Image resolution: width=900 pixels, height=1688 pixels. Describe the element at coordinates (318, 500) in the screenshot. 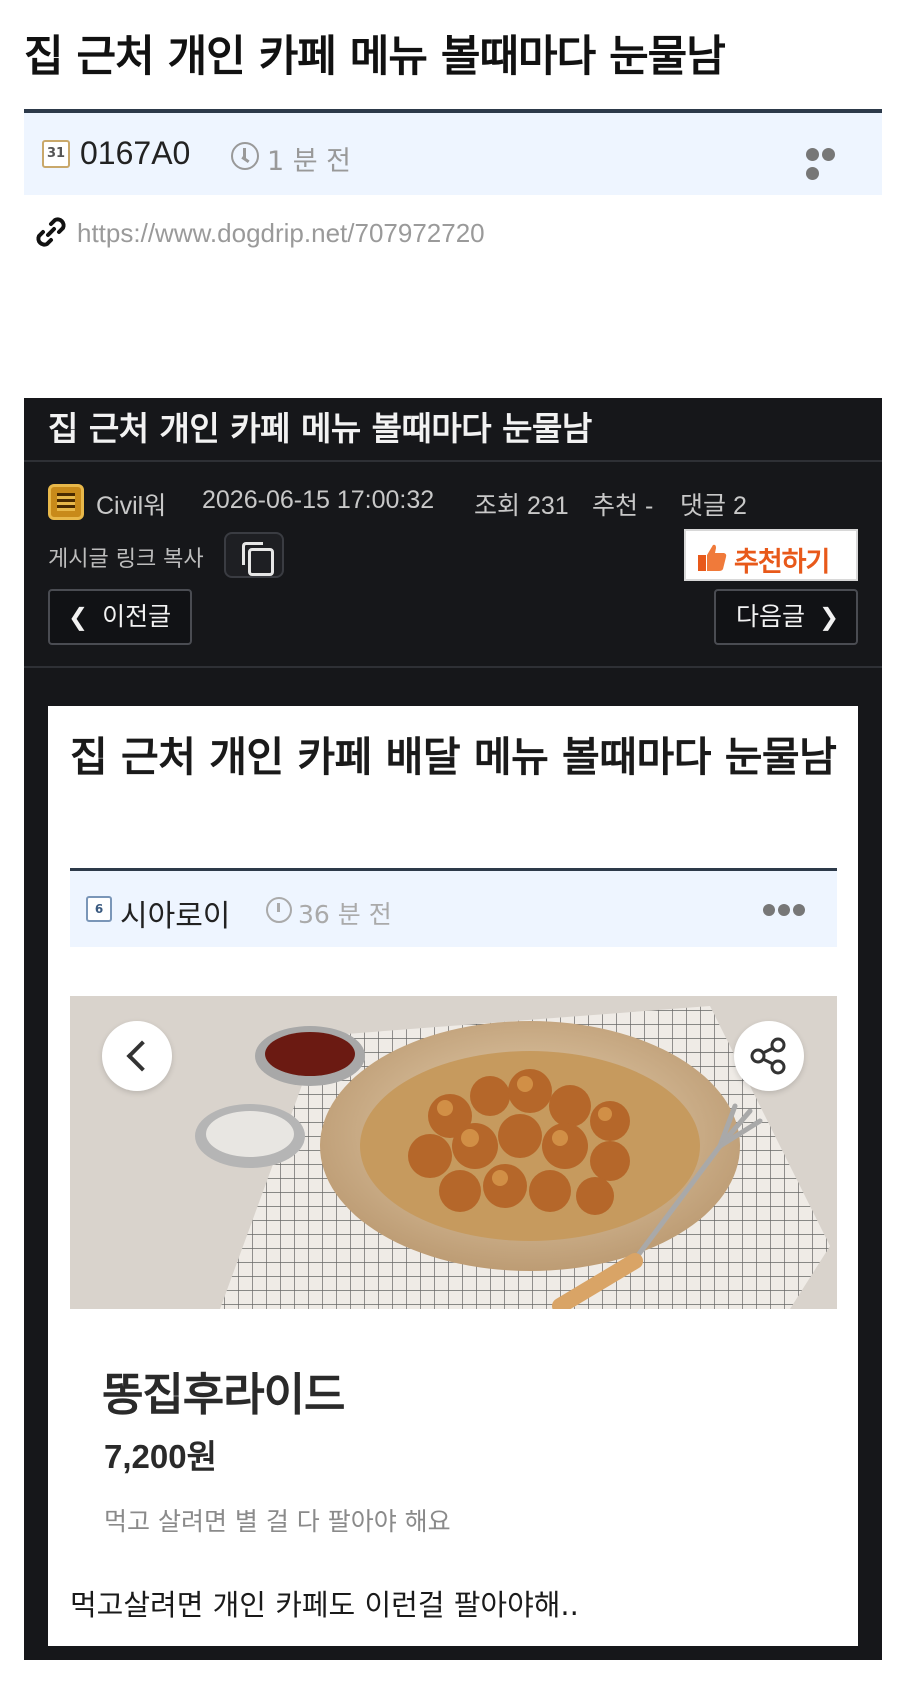

I see `embed-datetime: 2026-06-15 17:00:32` at that location.